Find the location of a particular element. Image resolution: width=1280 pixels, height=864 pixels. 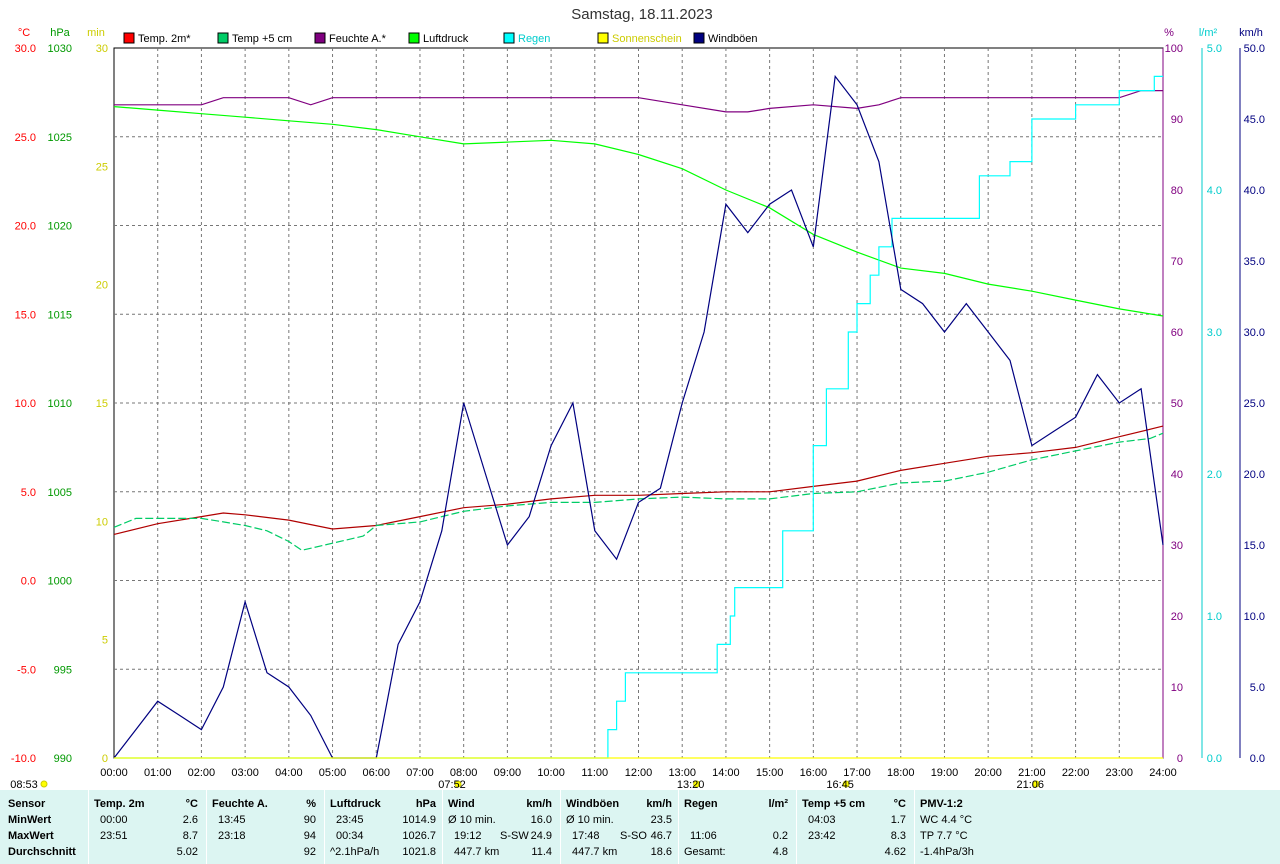

right-axis-tick: 90 is located at coordinates (1177, 120).